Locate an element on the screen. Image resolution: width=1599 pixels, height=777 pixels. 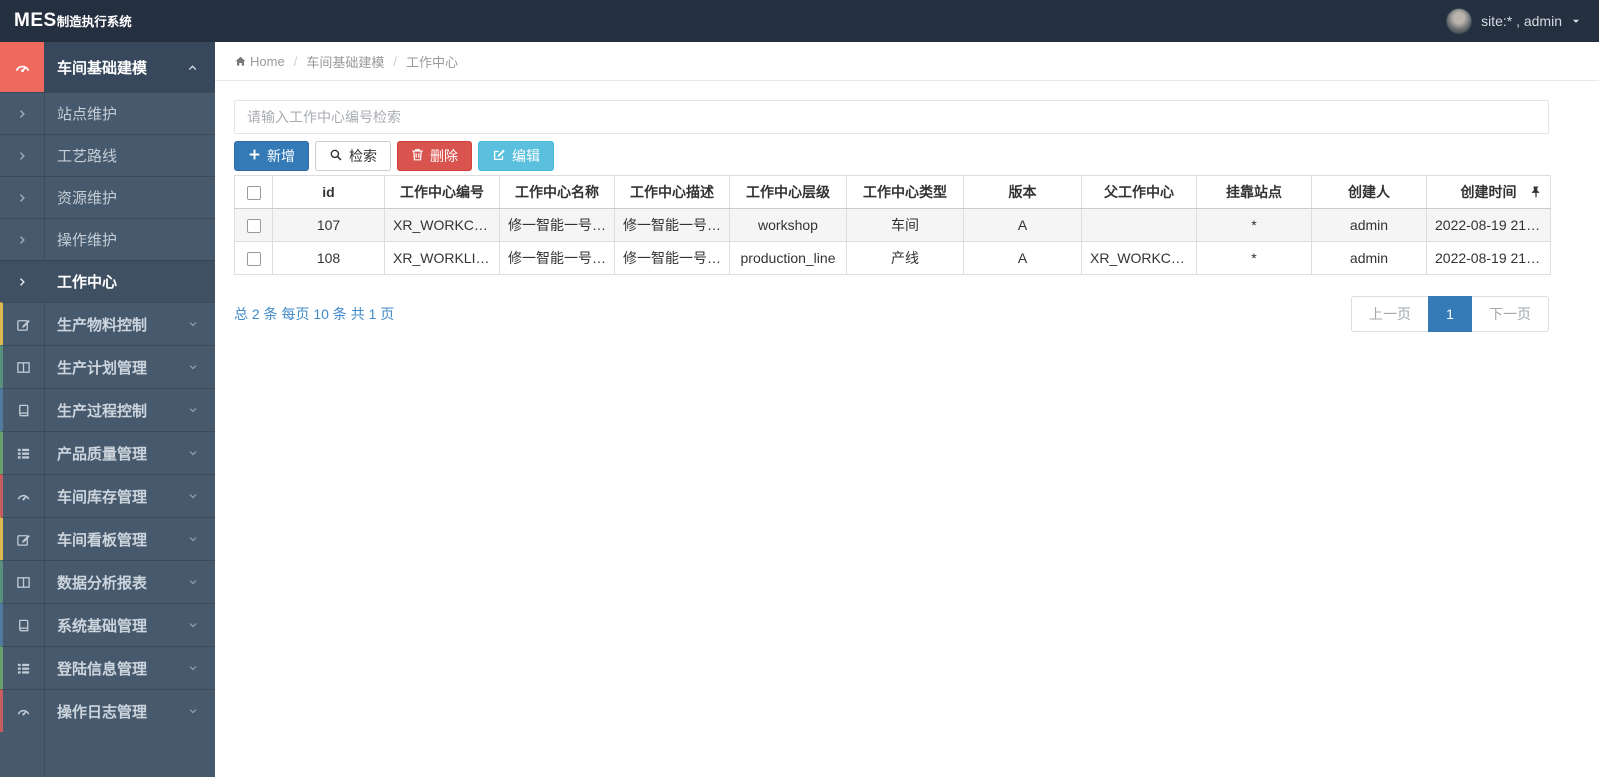
sidebar-item-operation-maintenance: 操作维护 is located at coordinates (107, 239).